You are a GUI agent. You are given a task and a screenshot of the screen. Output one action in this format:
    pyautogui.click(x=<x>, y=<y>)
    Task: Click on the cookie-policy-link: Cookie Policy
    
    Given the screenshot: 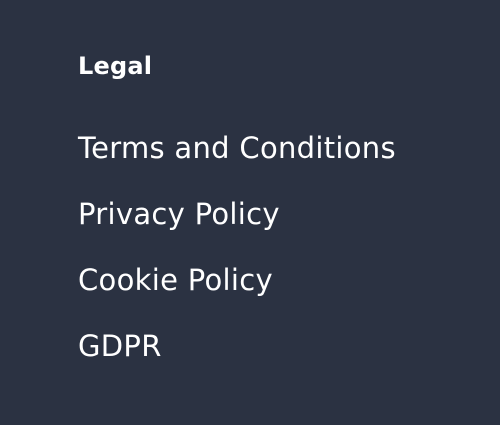 What is the action you would take?
    pyautogui.click(x=175, y=280)
    